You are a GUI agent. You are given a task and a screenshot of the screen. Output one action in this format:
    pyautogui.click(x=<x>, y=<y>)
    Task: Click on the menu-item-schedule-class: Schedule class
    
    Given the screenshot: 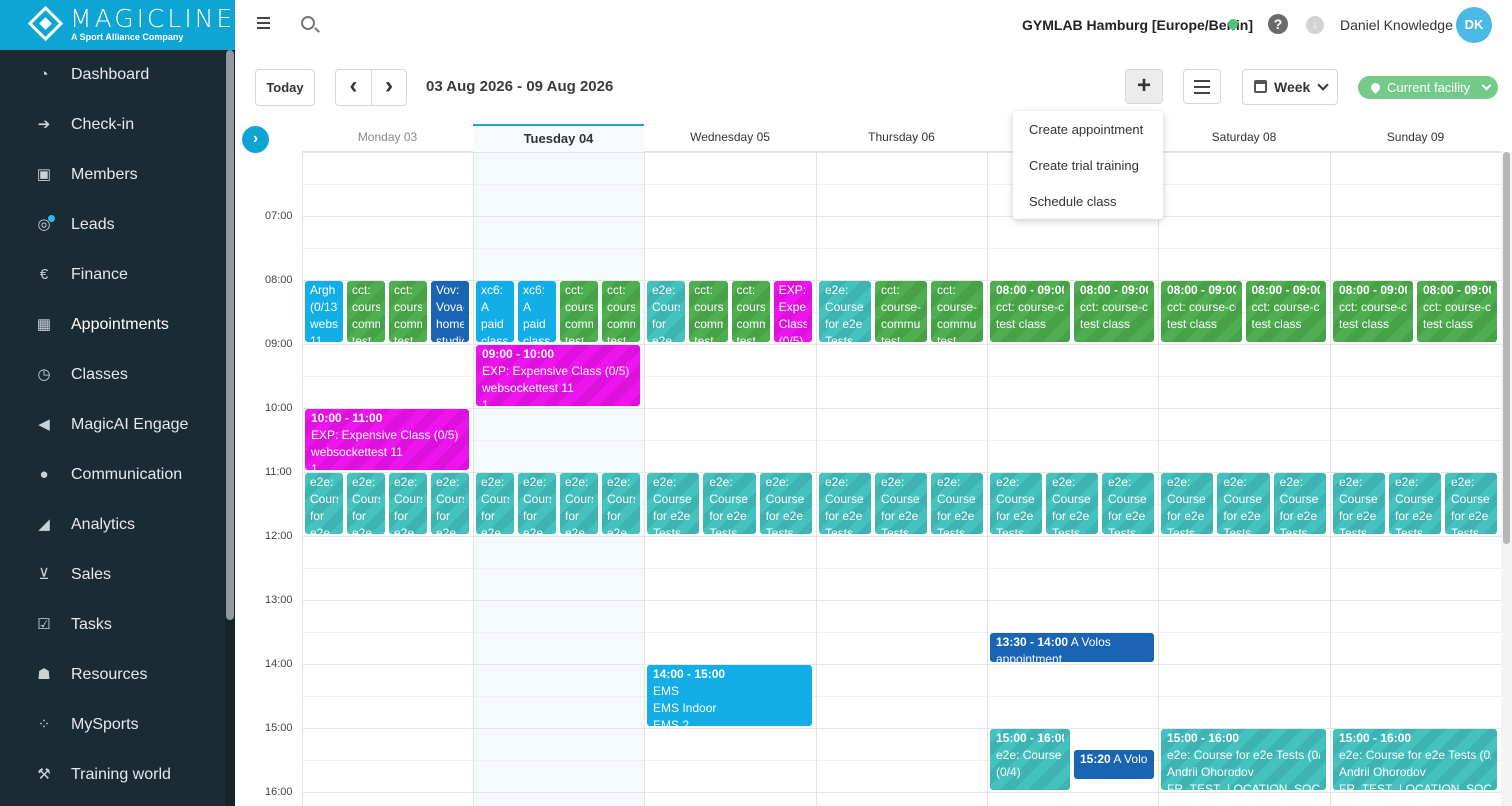 What is the action you would take?
    pyautogui.click(x=1072, y=202)
    